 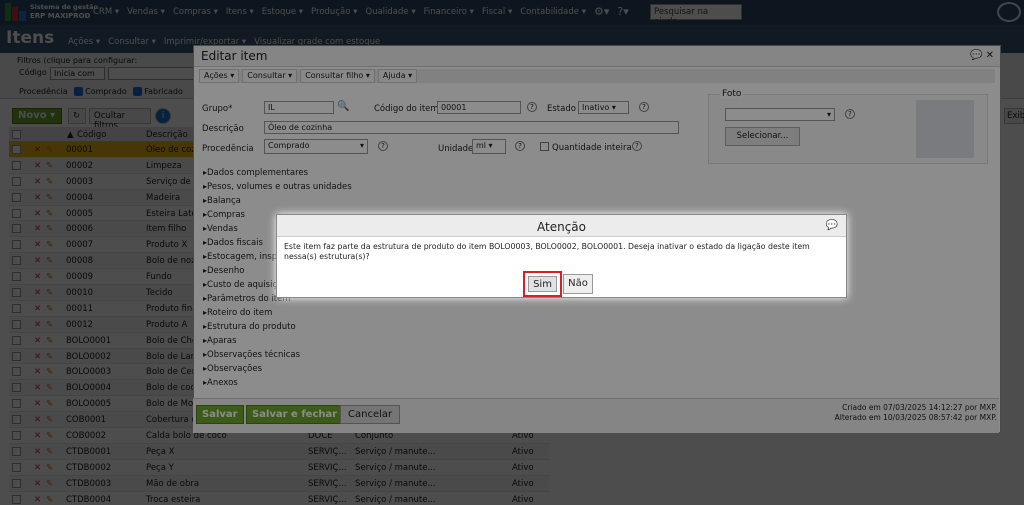 I want to click on dialog-title-text: Atenção, so click(x=561, y=227).